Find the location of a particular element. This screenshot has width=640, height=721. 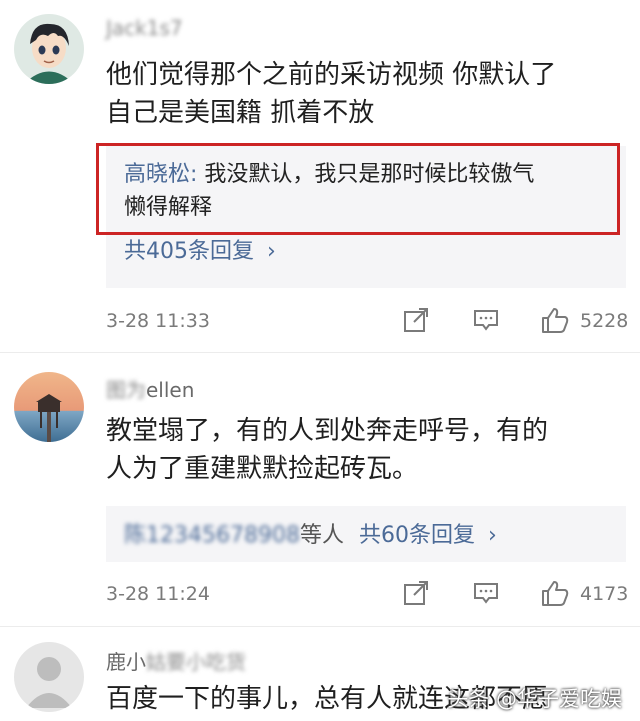

reply-box: 陈12345678908等人 共60条回复 › is located at coordinates (366, 534).